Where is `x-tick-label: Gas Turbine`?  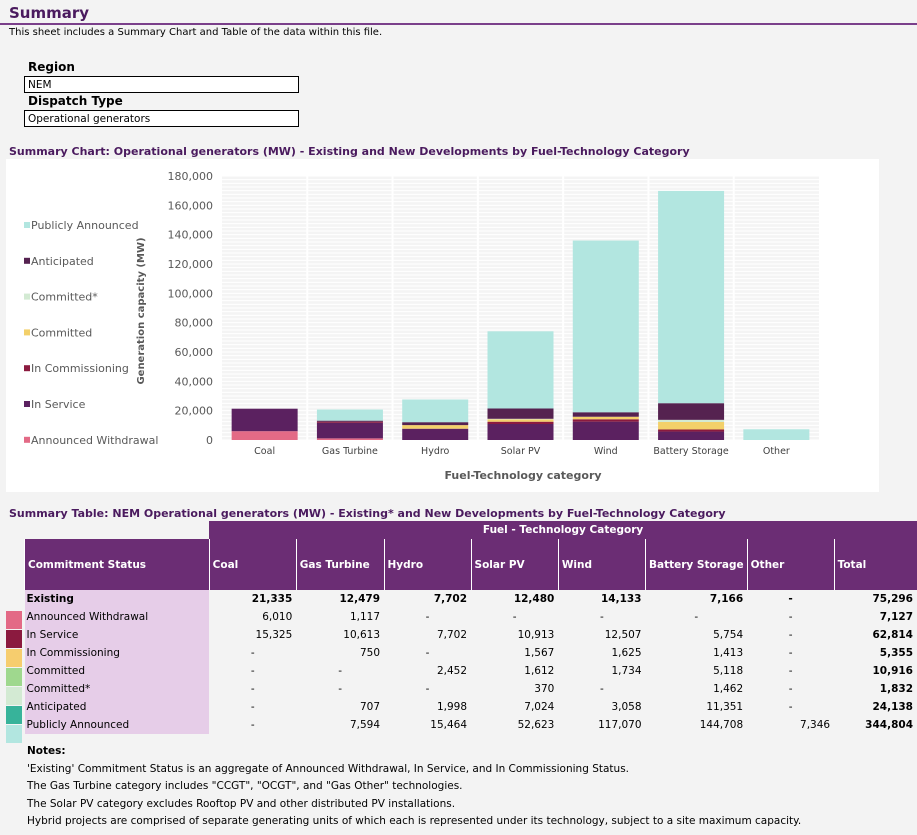 x-tick-label: Gas Turbine is located at coordinates (350, 451).